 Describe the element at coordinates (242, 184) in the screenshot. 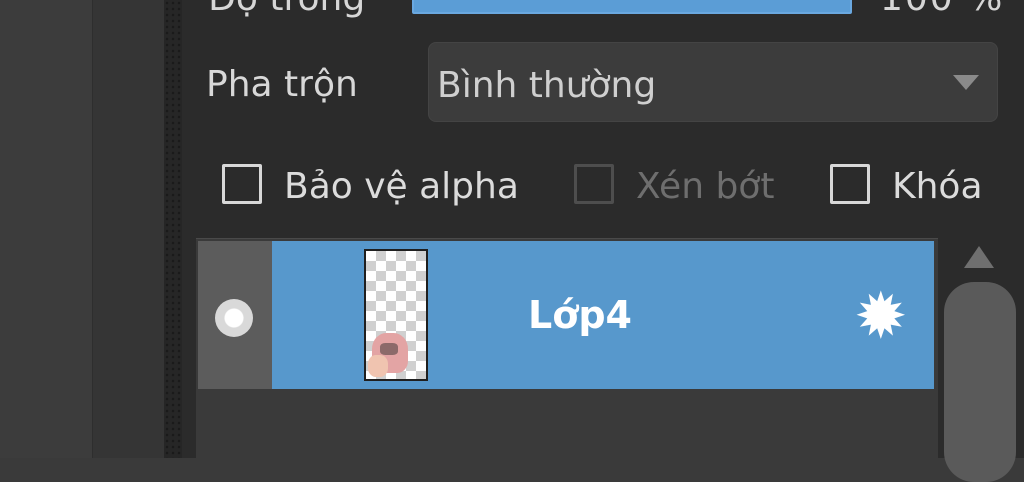

I see `alpha-protect-checkbox` at that location.